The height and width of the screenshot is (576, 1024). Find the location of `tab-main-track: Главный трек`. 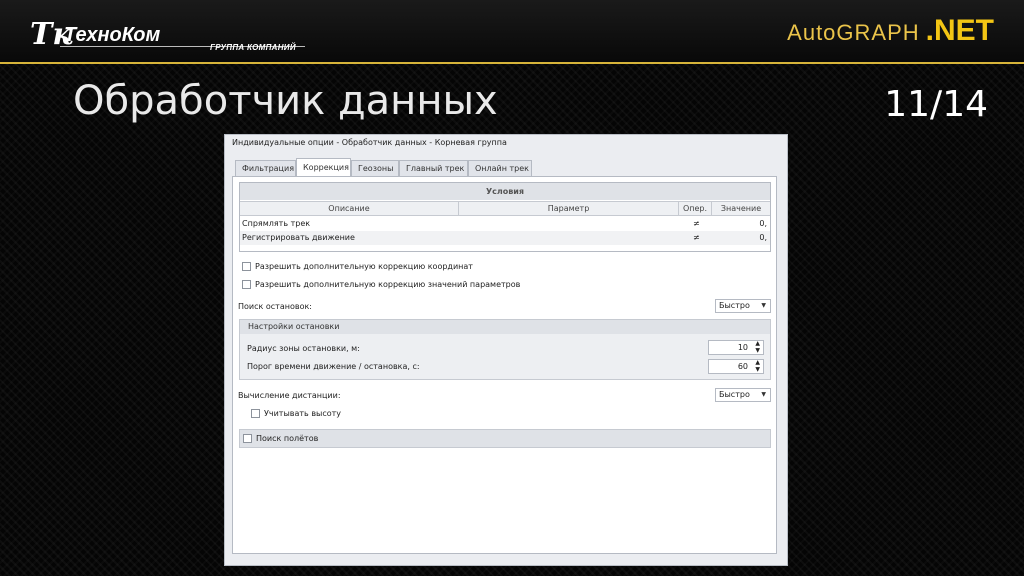

tab-main-track: Главный трек is located at coordinates (433, 168).